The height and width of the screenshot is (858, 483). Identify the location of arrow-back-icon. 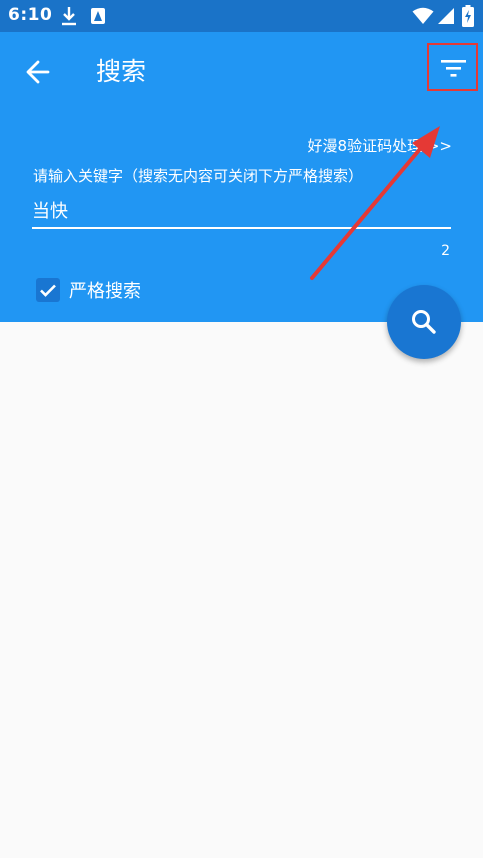
(38, 72).